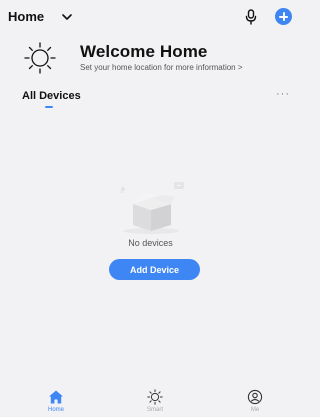 This screenshot has height=417, width=320. I want to click on more-options-icon: ···, so click(283, 94).